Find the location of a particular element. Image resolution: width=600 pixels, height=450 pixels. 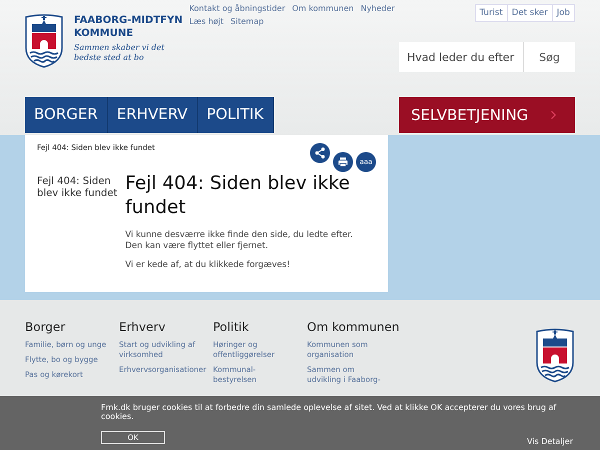

cookie-message: Fmk.dk bruger cookies til at forbedre din samlede oplevelse af sitet. Ved at klikke OK accepterer du vores brug af cookies. is located at coordinates (329, 412).